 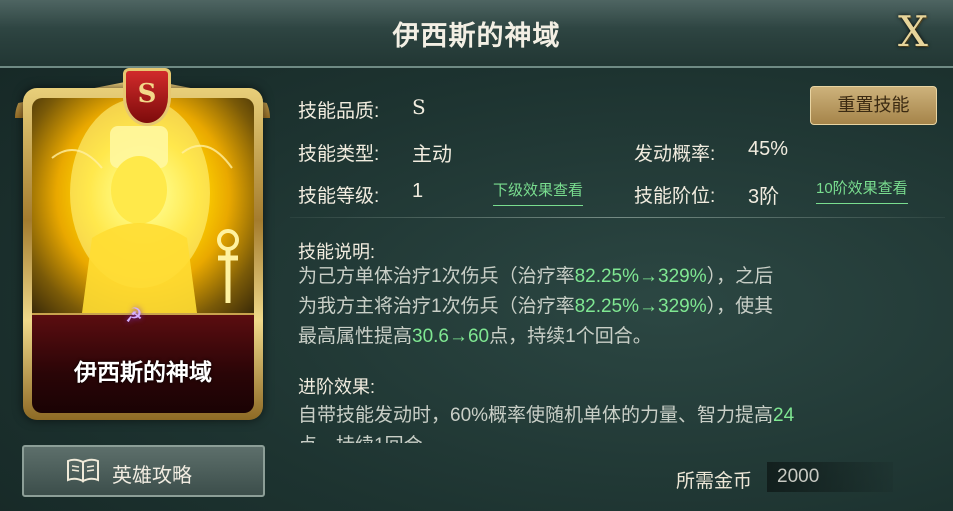 What do you see at coordinates (339, 111) in the screenshot?
I see `quality-label: 技能品质:` at bounding box center [339, 111].